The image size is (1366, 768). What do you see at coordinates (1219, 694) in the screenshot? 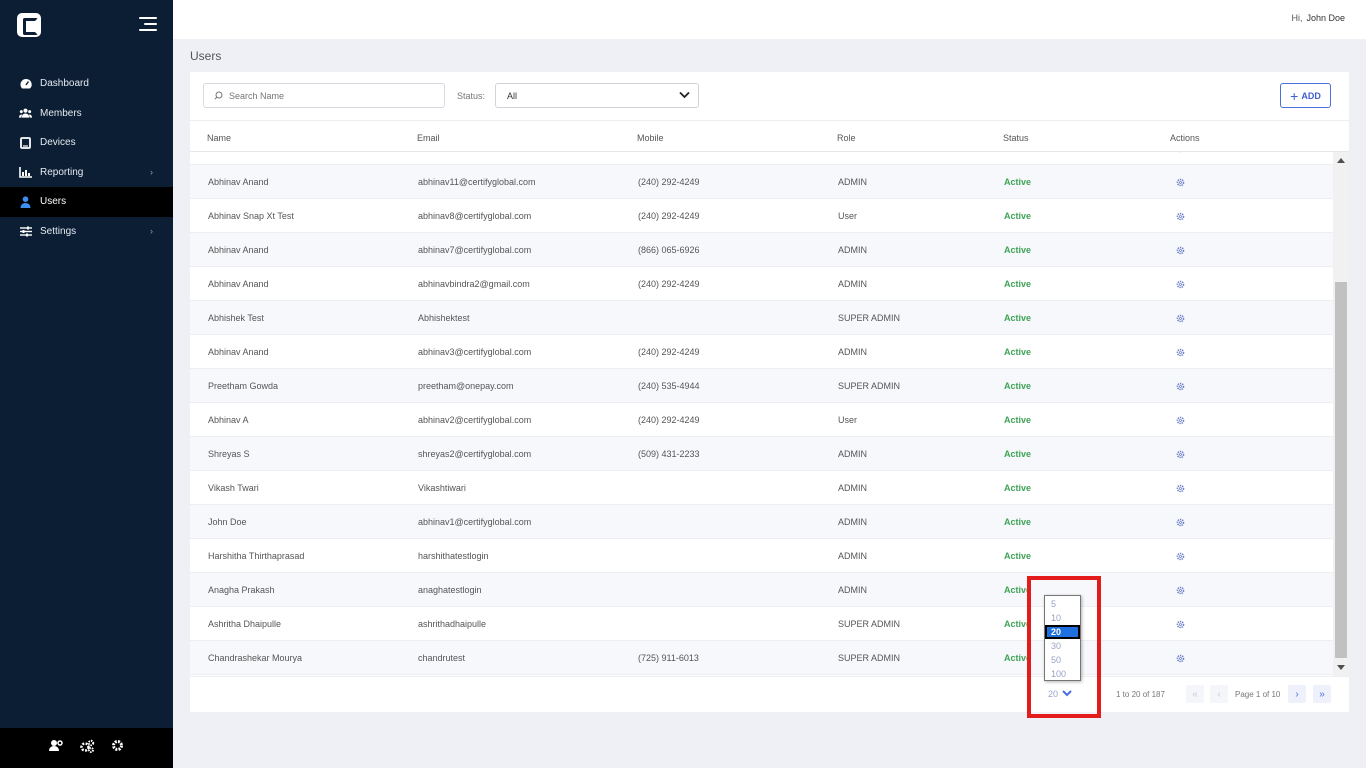
I see `previous-page-button: ‹` at bounding box center [1219, 694].